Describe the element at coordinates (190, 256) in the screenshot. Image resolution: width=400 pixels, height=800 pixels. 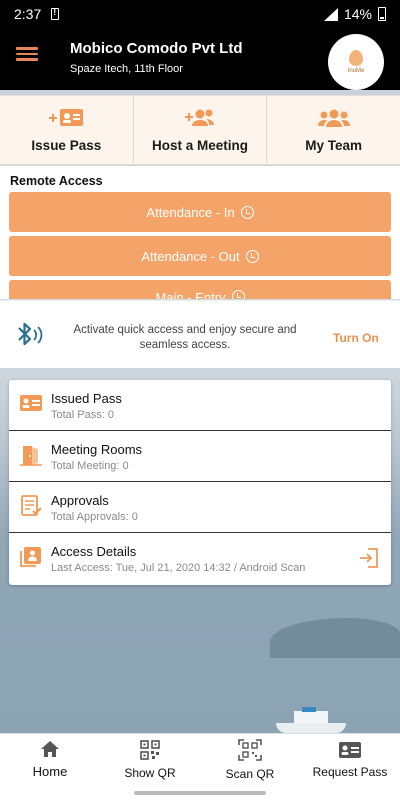
I see `attendance-out-label: Attendance - Out` at that location.